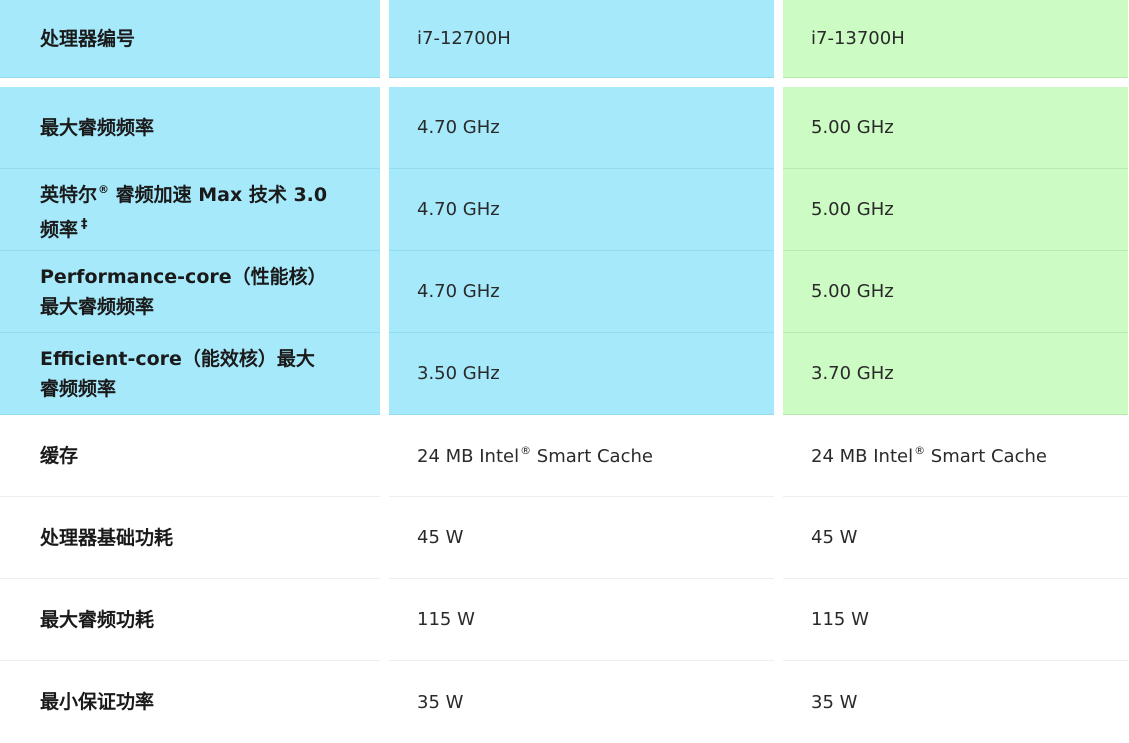  What do you see at coordinates (955, 456) in the screenshot?
I see `cell-i7-13700h-cache: 24 MB Intel® Smart Cache` at bounding box center [955, 456].